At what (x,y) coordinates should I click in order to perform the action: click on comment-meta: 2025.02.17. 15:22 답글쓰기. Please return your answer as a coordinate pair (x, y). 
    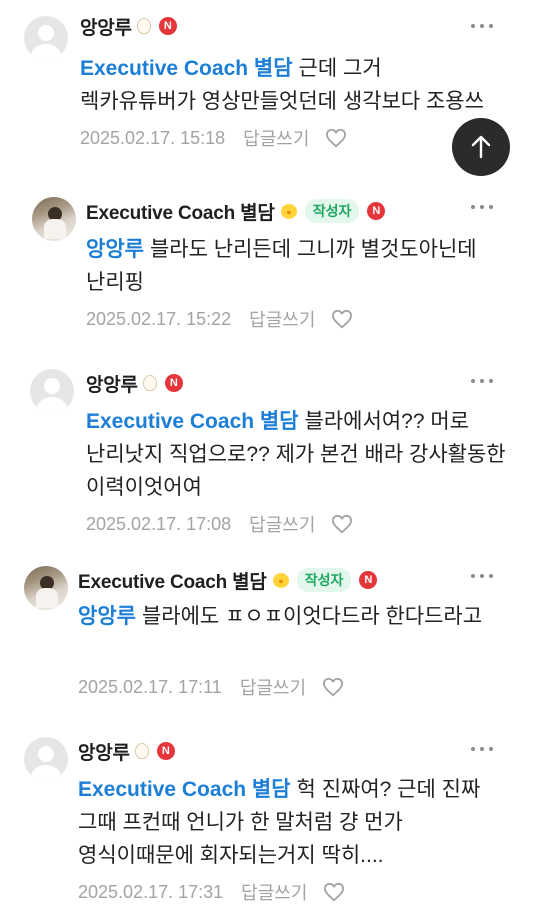
    Looking at the image, I should click on (219, 319).